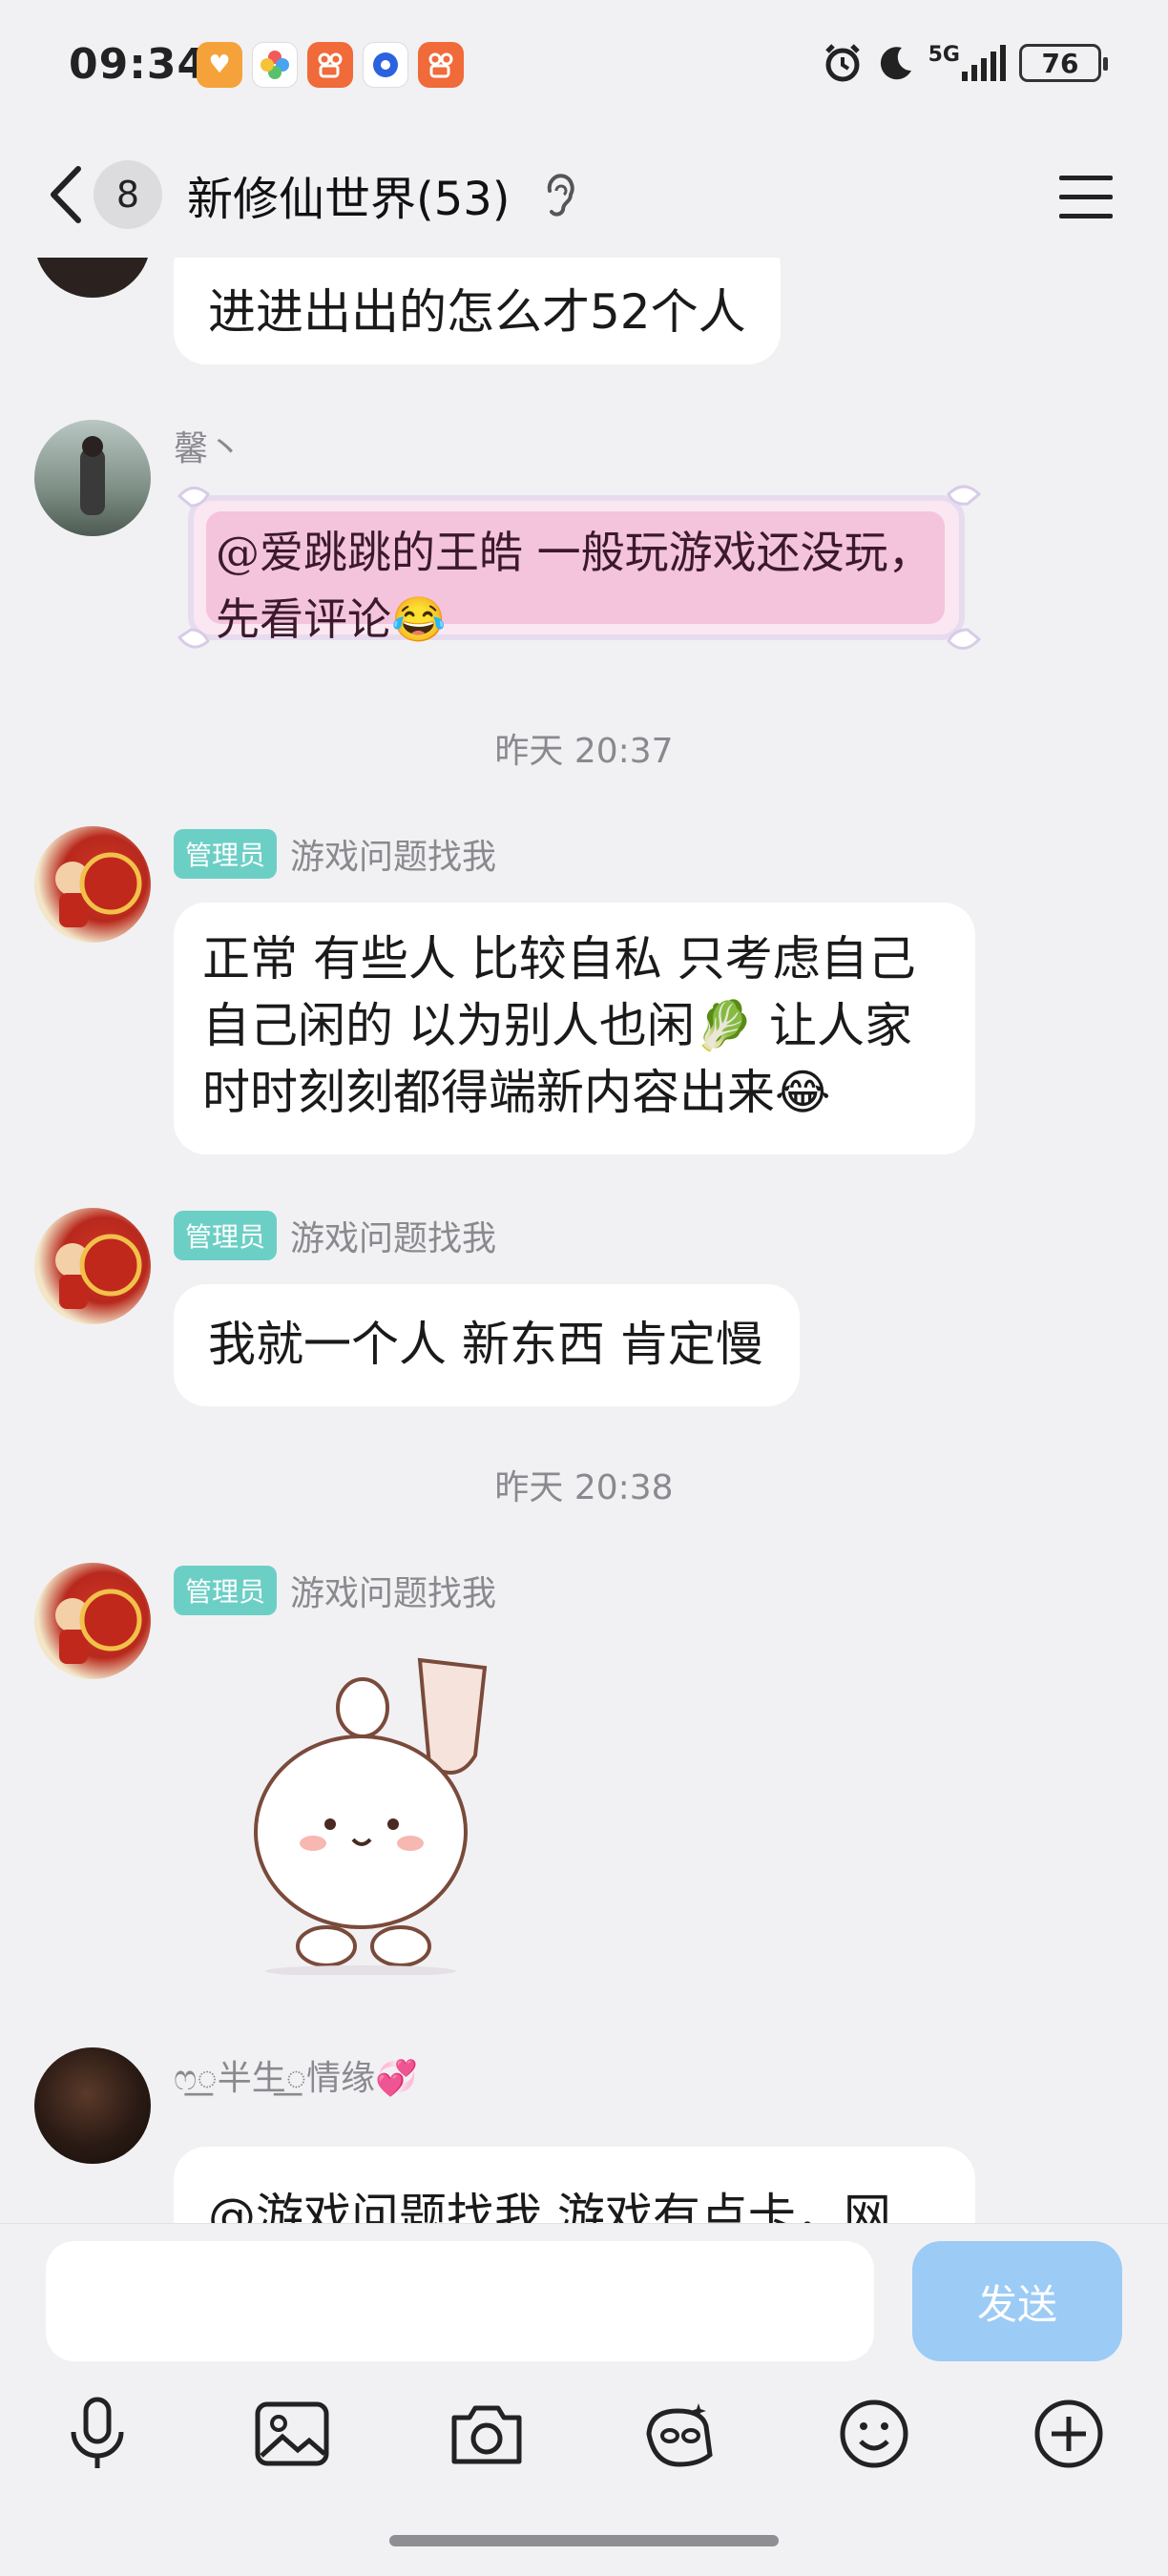  I want to click on network-type: 5G, so click(944, 55).